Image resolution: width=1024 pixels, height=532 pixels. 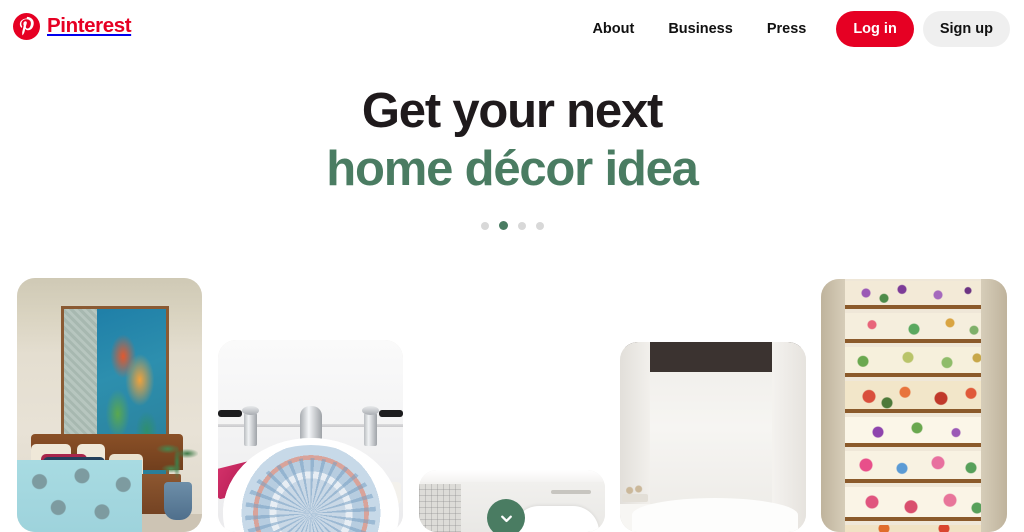 I want to click on hero-headline-line-1: Get your next, so click(x=512, y=111).